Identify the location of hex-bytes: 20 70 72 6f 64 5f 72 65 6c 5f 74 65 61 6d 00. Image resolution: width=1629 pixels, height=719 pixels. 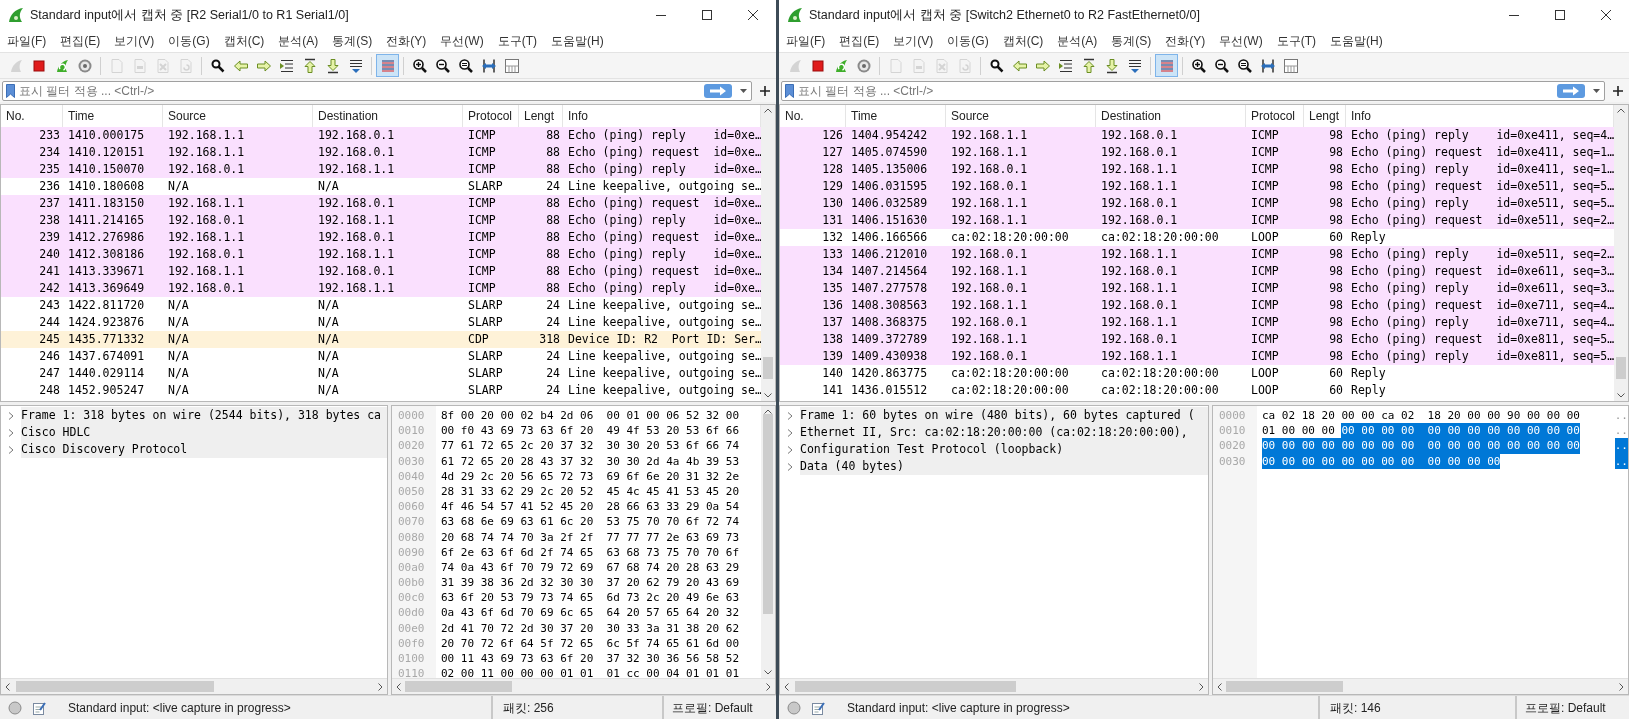
(590, 643).